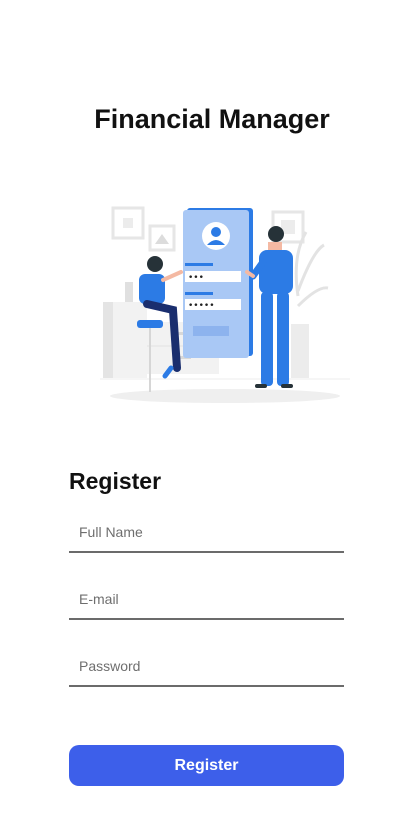 This screenshot has width=403, height=838. I want to click on register-button: Register, so click(206, 765).